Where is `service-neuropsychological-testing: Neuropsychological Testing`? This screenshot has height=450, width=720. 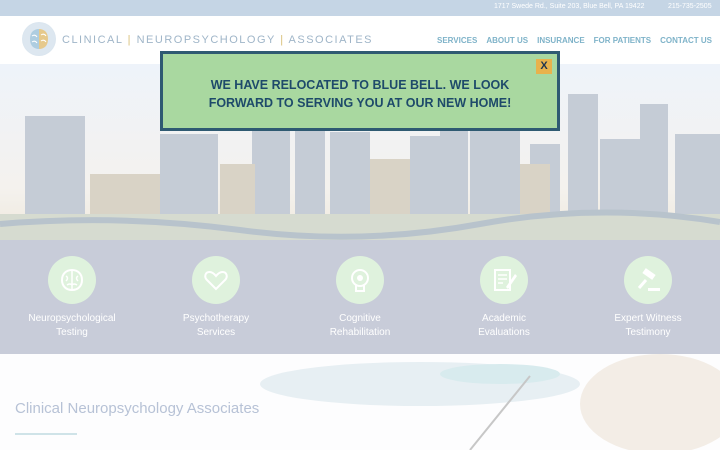 service-neuropsychological-testing: Neuropsychological Testing is located at coordinates (72, 298).